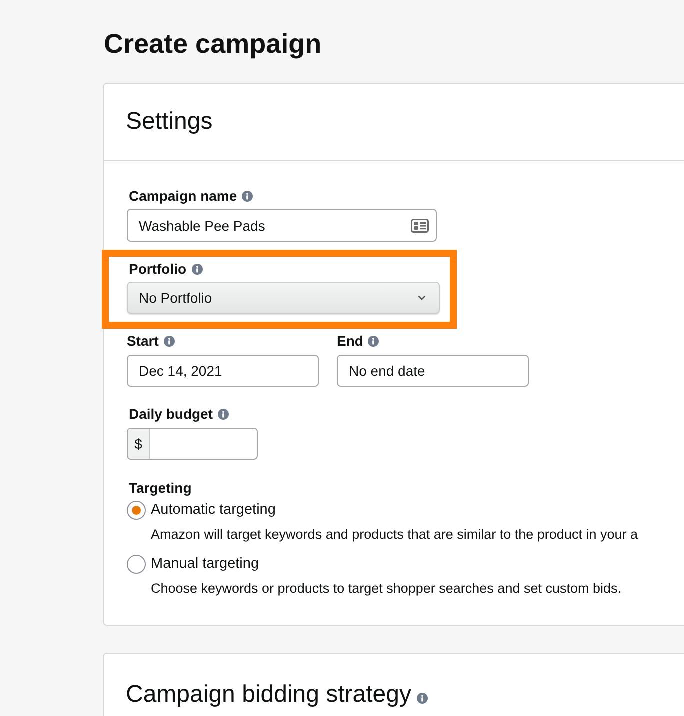 This screenshot has width=684, height=716. I want to click on portfolio-dropdown: No Portfolio, so click(283, 298).